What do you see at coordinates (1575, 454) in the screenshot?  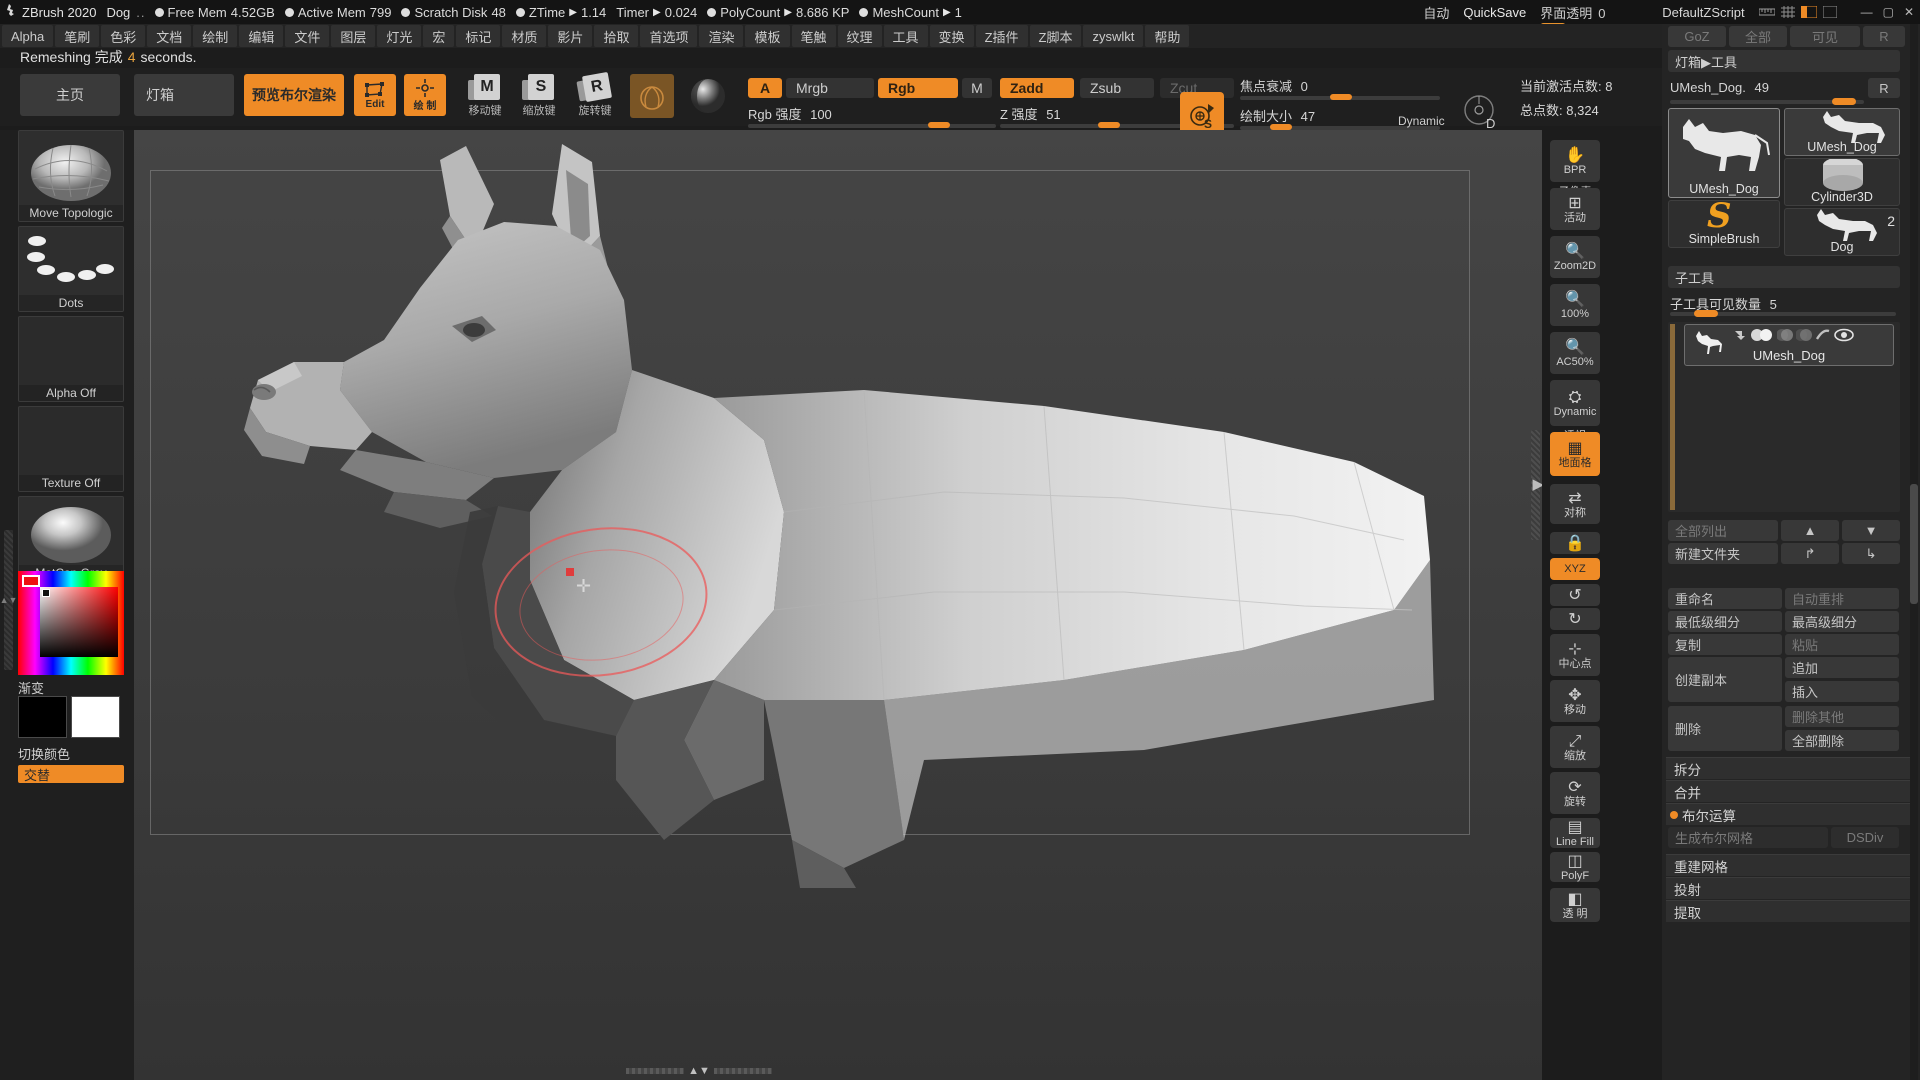 I see `rv-button-floor-grid: ▦ 地面格` at bounding box center [1575, 454].